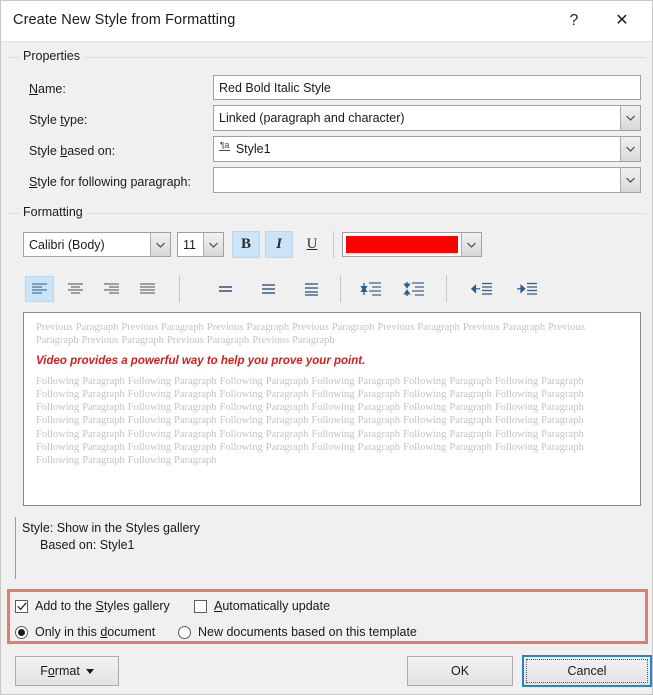 This screenshot has height=695, width=653. I want to click on new-documents-template-radio: New documents based on this template, so click(297, 632).